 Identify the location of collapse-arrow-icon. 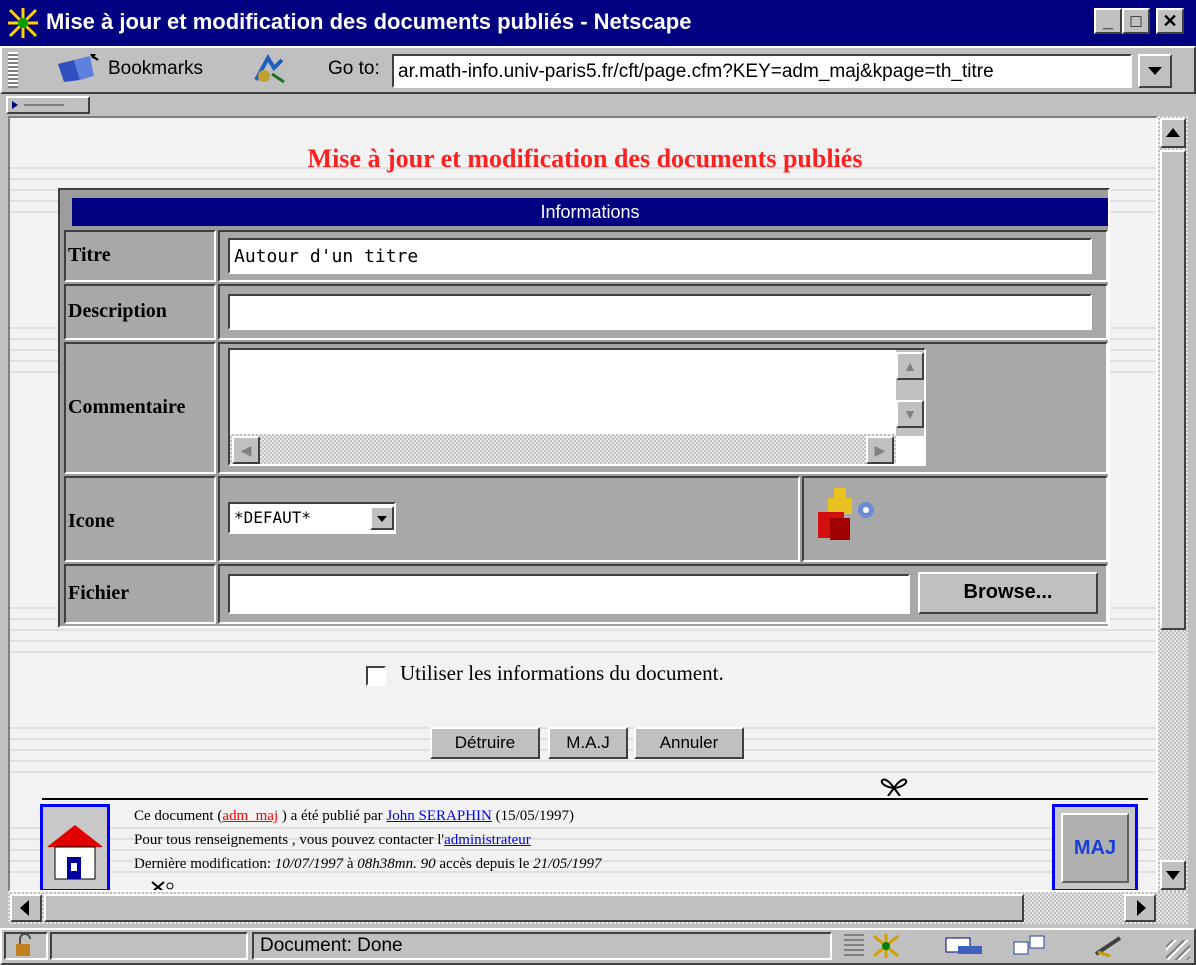
(38, 105).